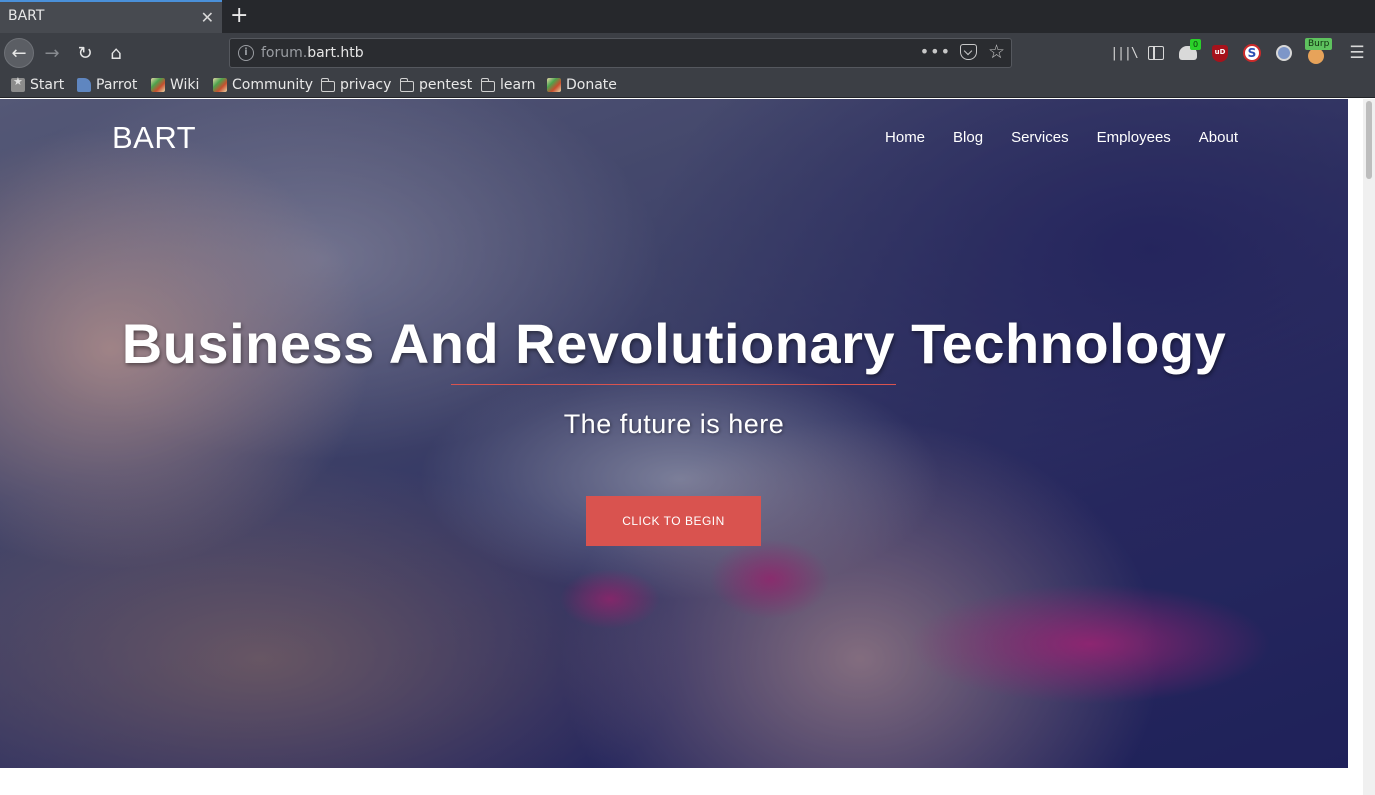 The height and width of the screenshot is (795, 1375). I want to click on hero-divider, so click(673, 384).